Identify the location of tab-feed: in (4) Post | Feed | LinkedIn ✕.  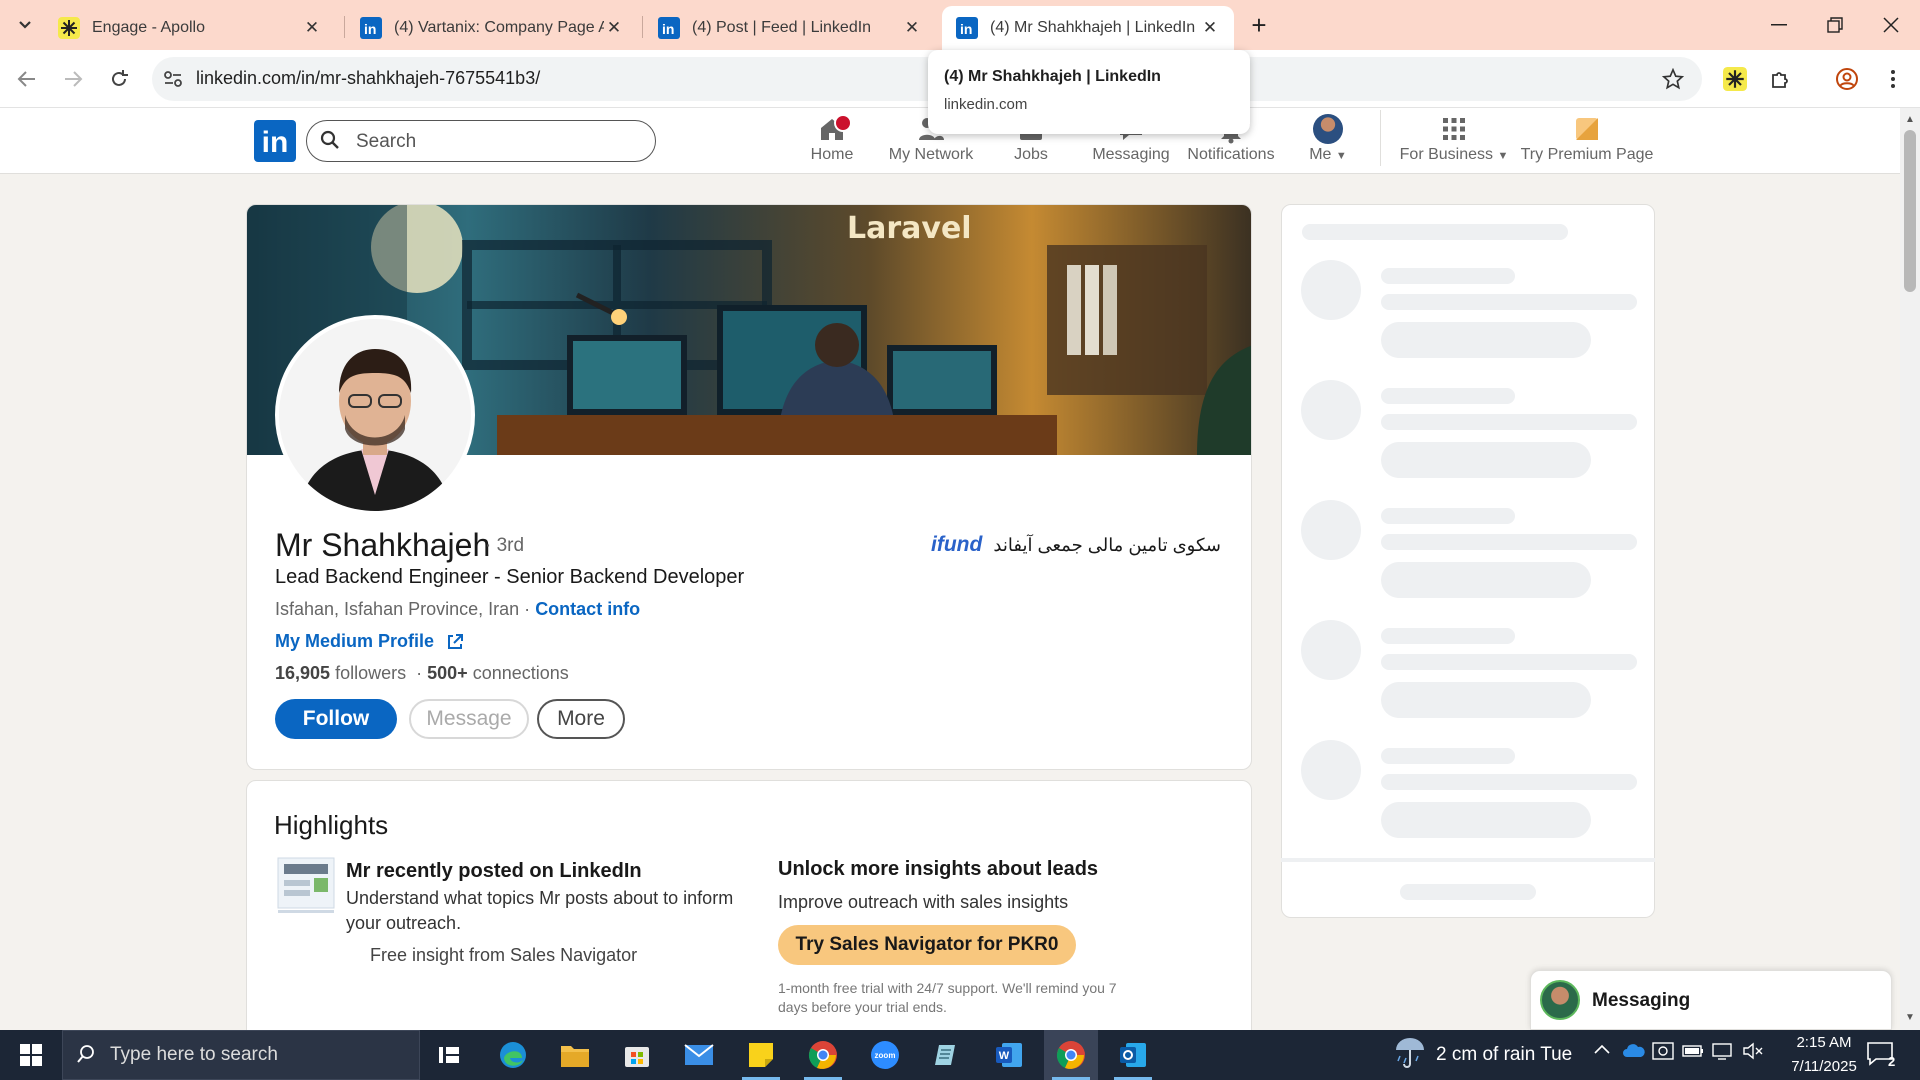
(790, 28).